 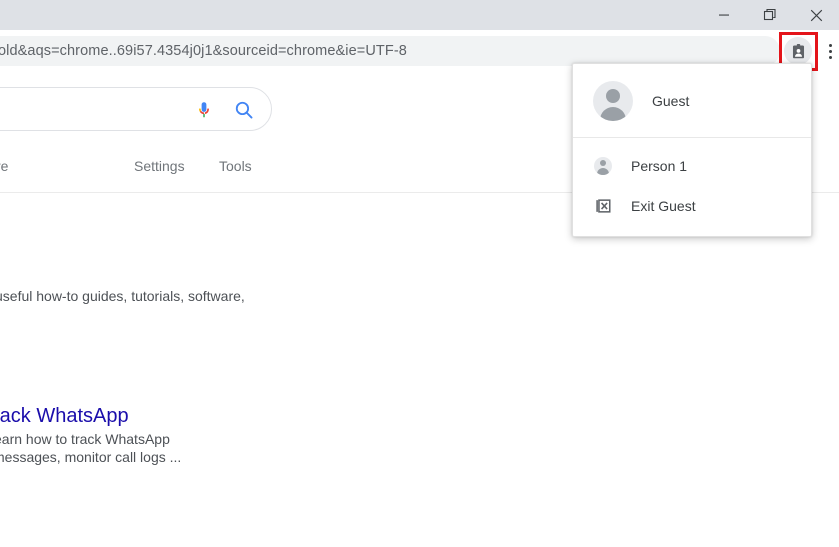 I want to click on guest-profile-button, so click(x=798, y=51).